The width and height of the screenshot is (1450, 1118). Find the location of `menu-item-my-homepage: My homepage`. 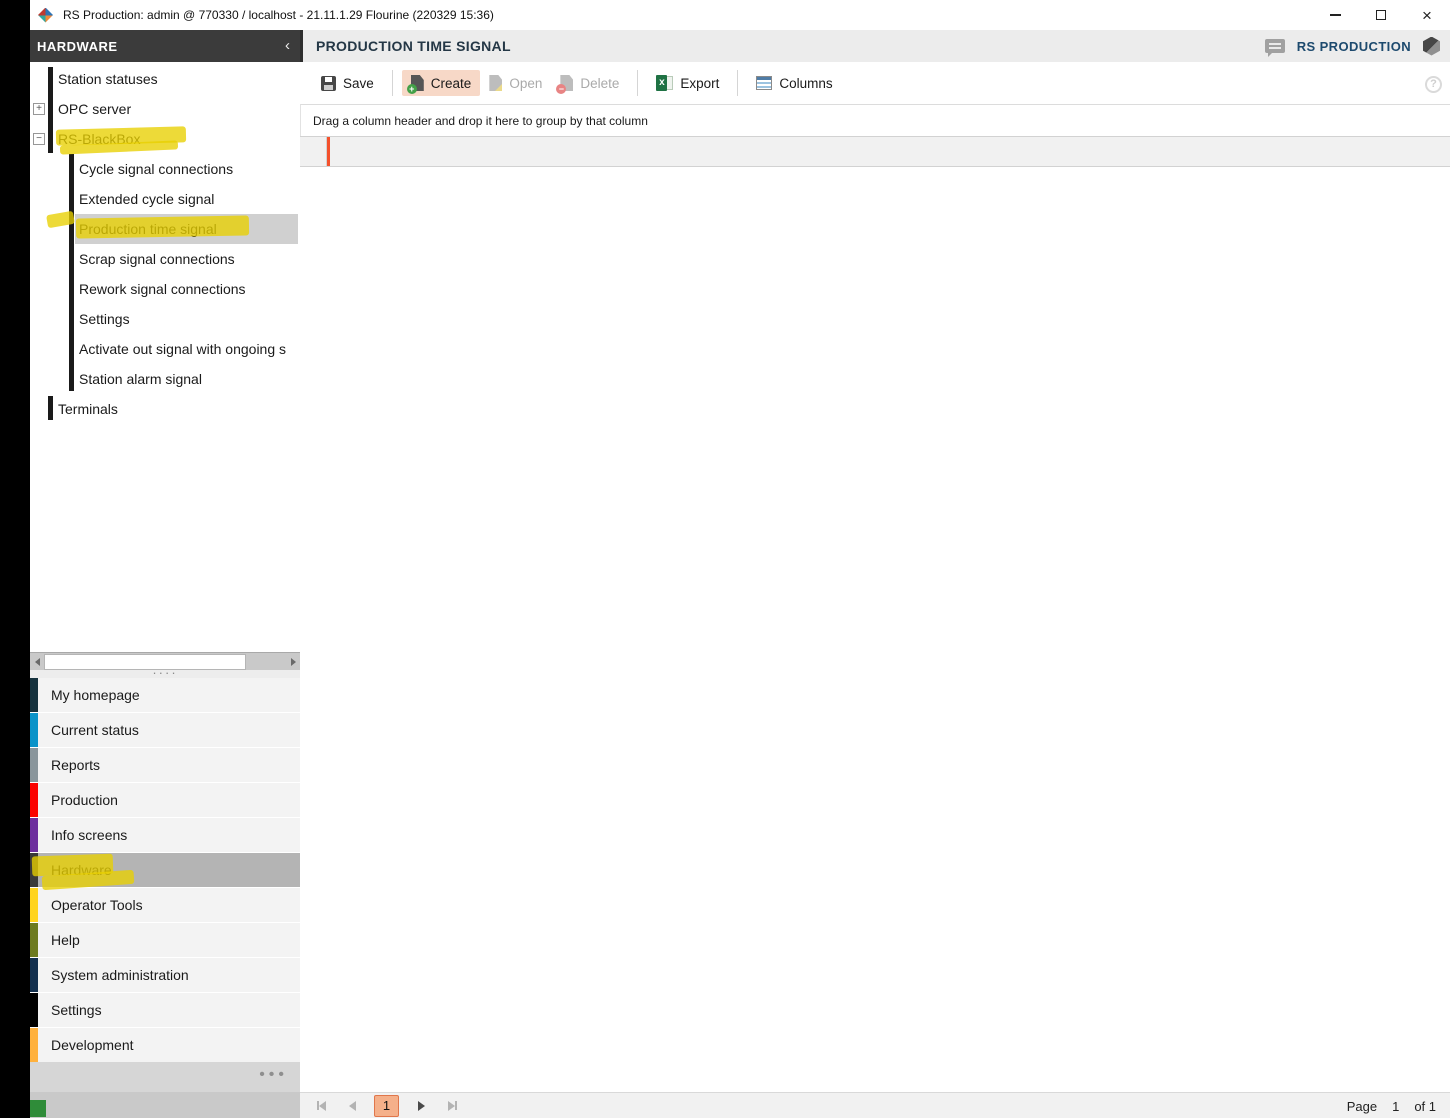

menu-item-my-homepage: My homepage is located at coordinates (165, 695).